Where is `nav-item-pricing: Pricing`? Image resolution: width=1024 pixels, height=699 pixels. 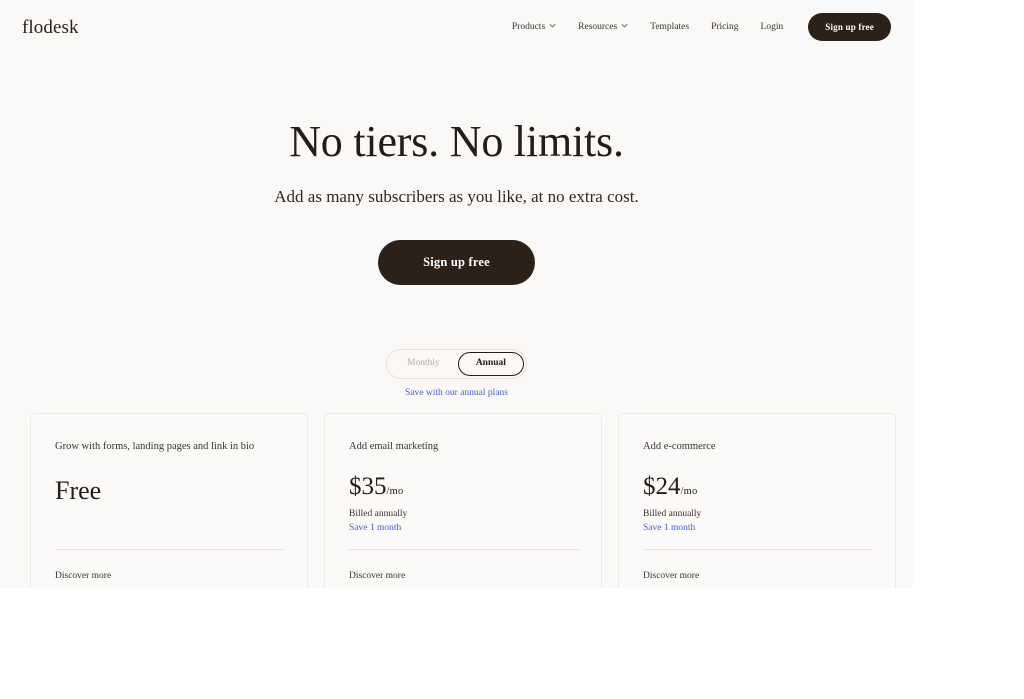
nav-item-pricing: Pricing is located at coordinates (724, 27).